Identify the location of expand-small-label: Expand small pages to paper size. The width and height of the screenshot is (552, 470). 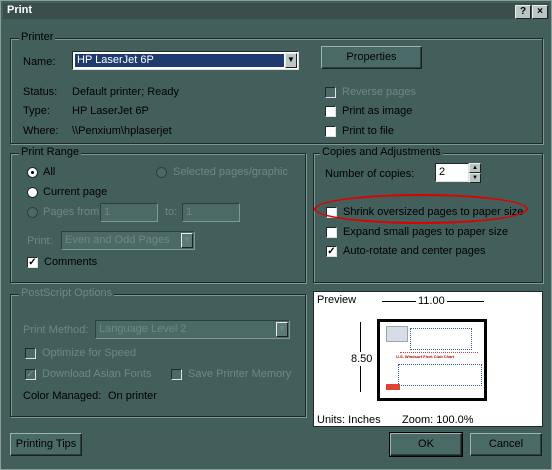
(426, 232).